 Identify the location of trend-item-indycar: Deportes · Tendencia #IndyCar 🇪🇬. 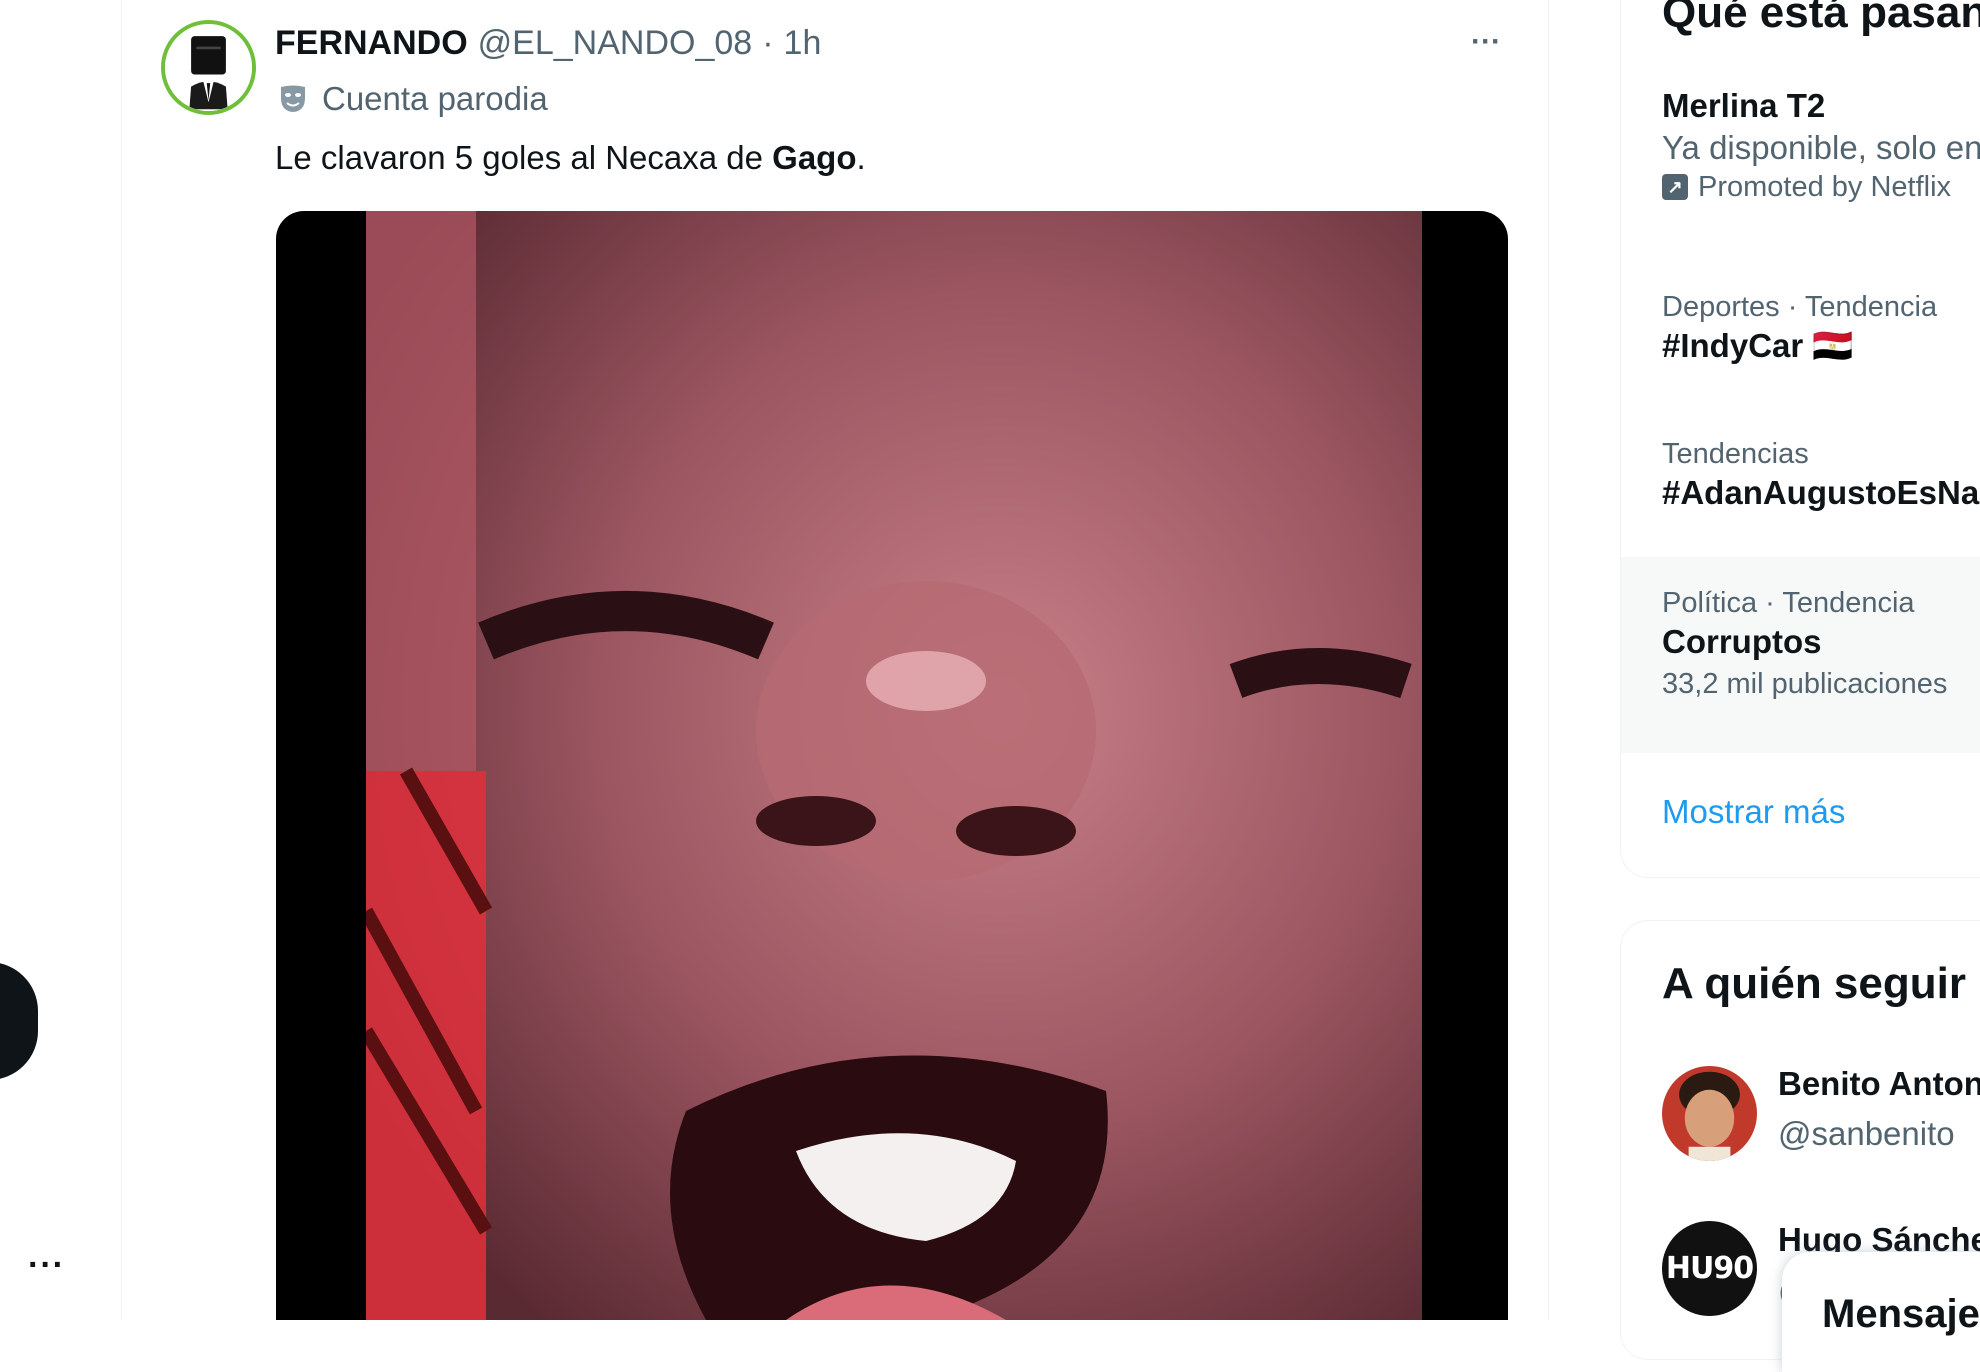
(1799, 328).